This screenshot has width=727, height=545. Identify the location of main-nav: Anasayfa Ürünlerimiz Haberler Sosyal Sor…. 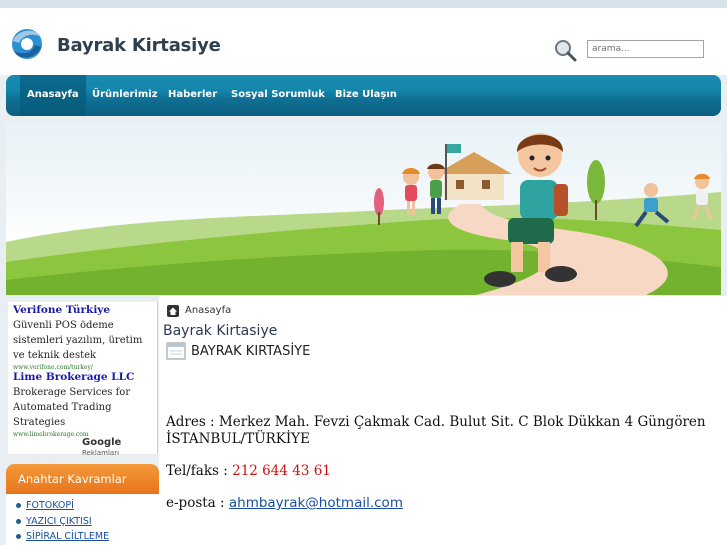
(363, 95).